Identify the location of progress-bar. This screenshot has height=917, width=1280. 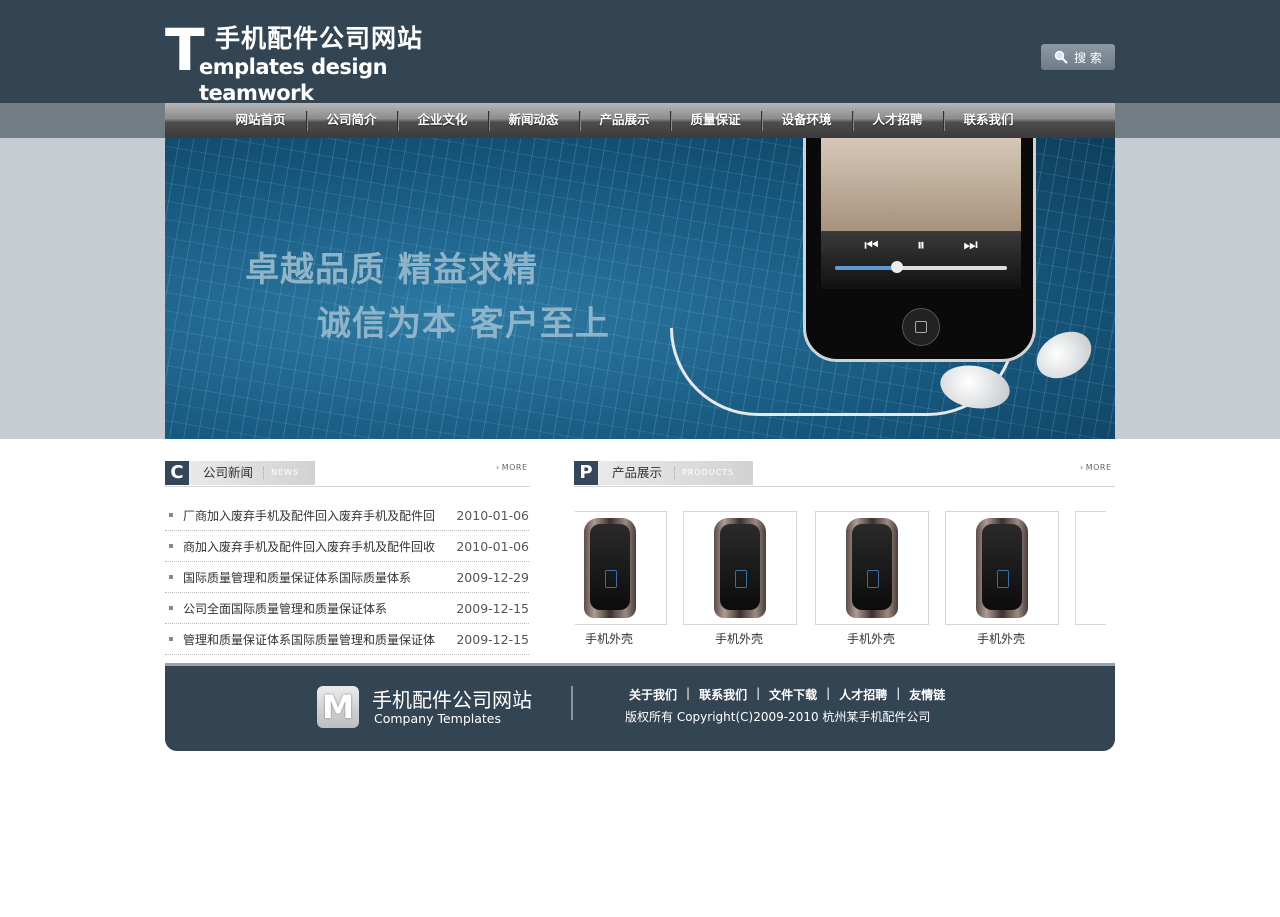
(921, 267).